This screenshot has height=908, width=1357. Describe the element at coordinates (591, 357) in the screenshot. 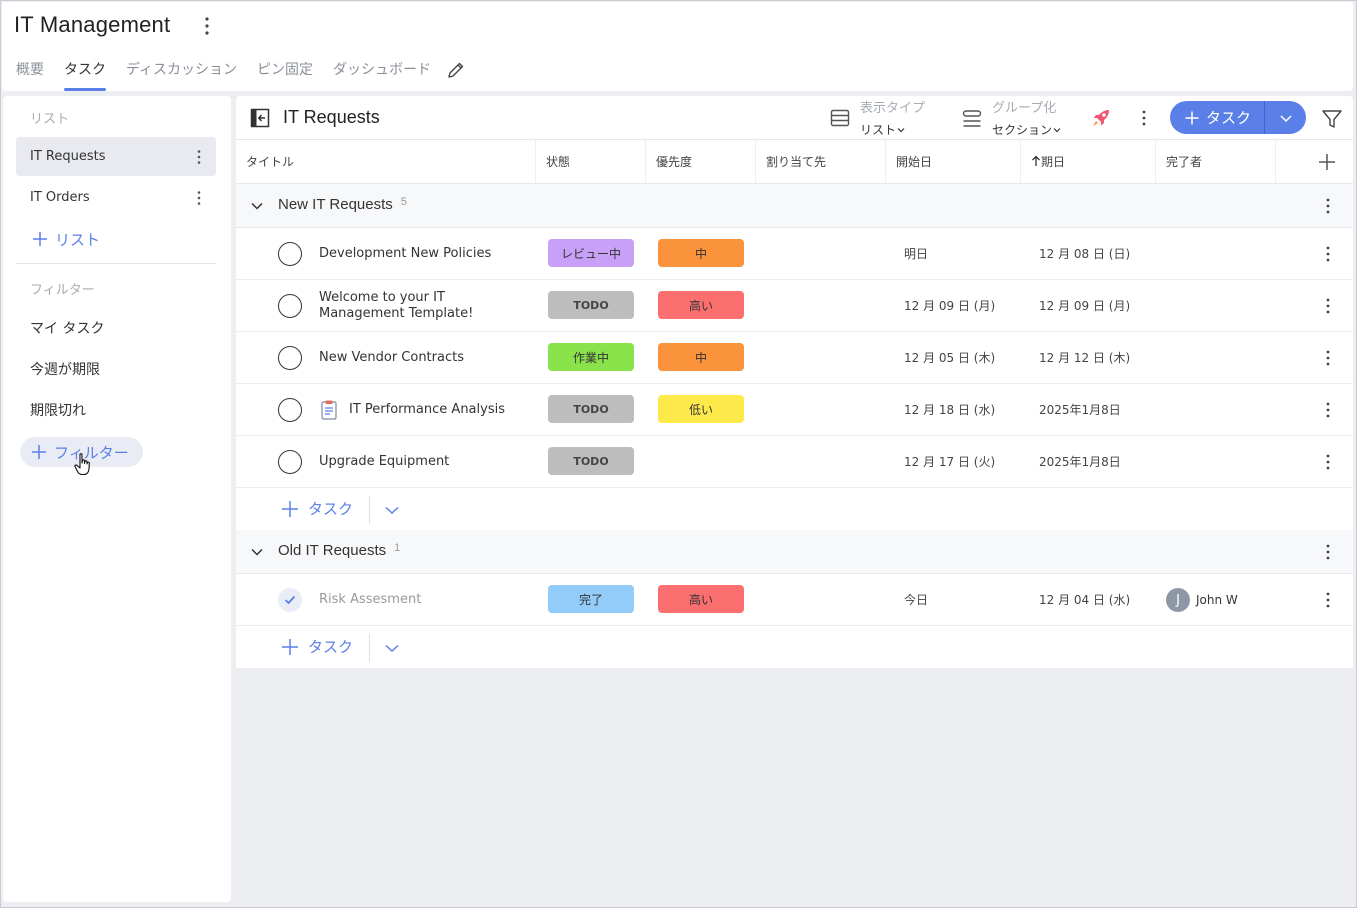

I see `status-badge: 作業中` at that location.